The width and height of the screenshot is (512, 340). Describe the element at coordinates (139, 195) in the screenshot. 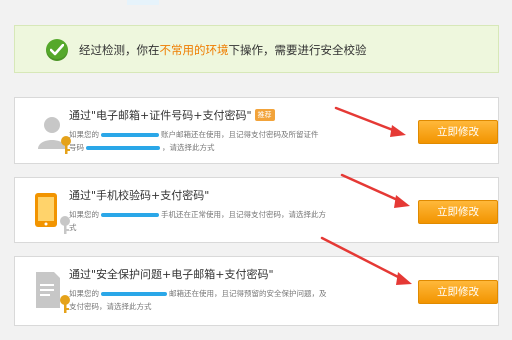

I see `option-title: 通过"手机校验码+支付密码"` at that location.